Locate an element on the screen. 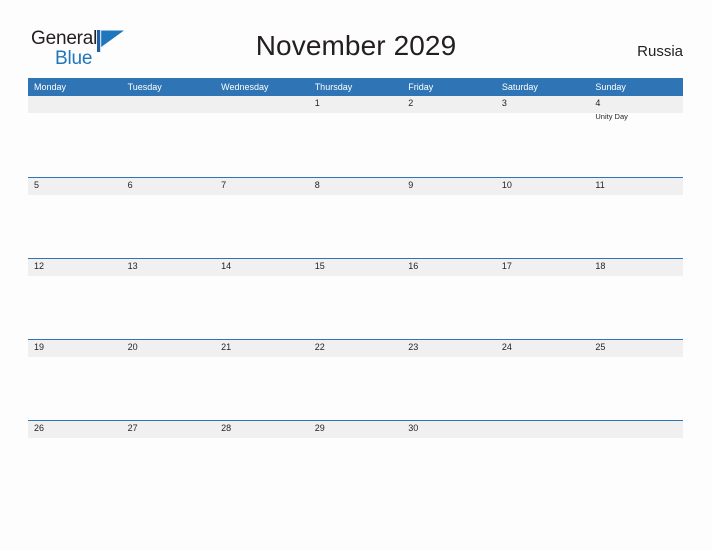 This screenshot has width=712, height=550. week-day-cells: 5 6 7 8 9 10 11 is located at coordinates (355, 218).